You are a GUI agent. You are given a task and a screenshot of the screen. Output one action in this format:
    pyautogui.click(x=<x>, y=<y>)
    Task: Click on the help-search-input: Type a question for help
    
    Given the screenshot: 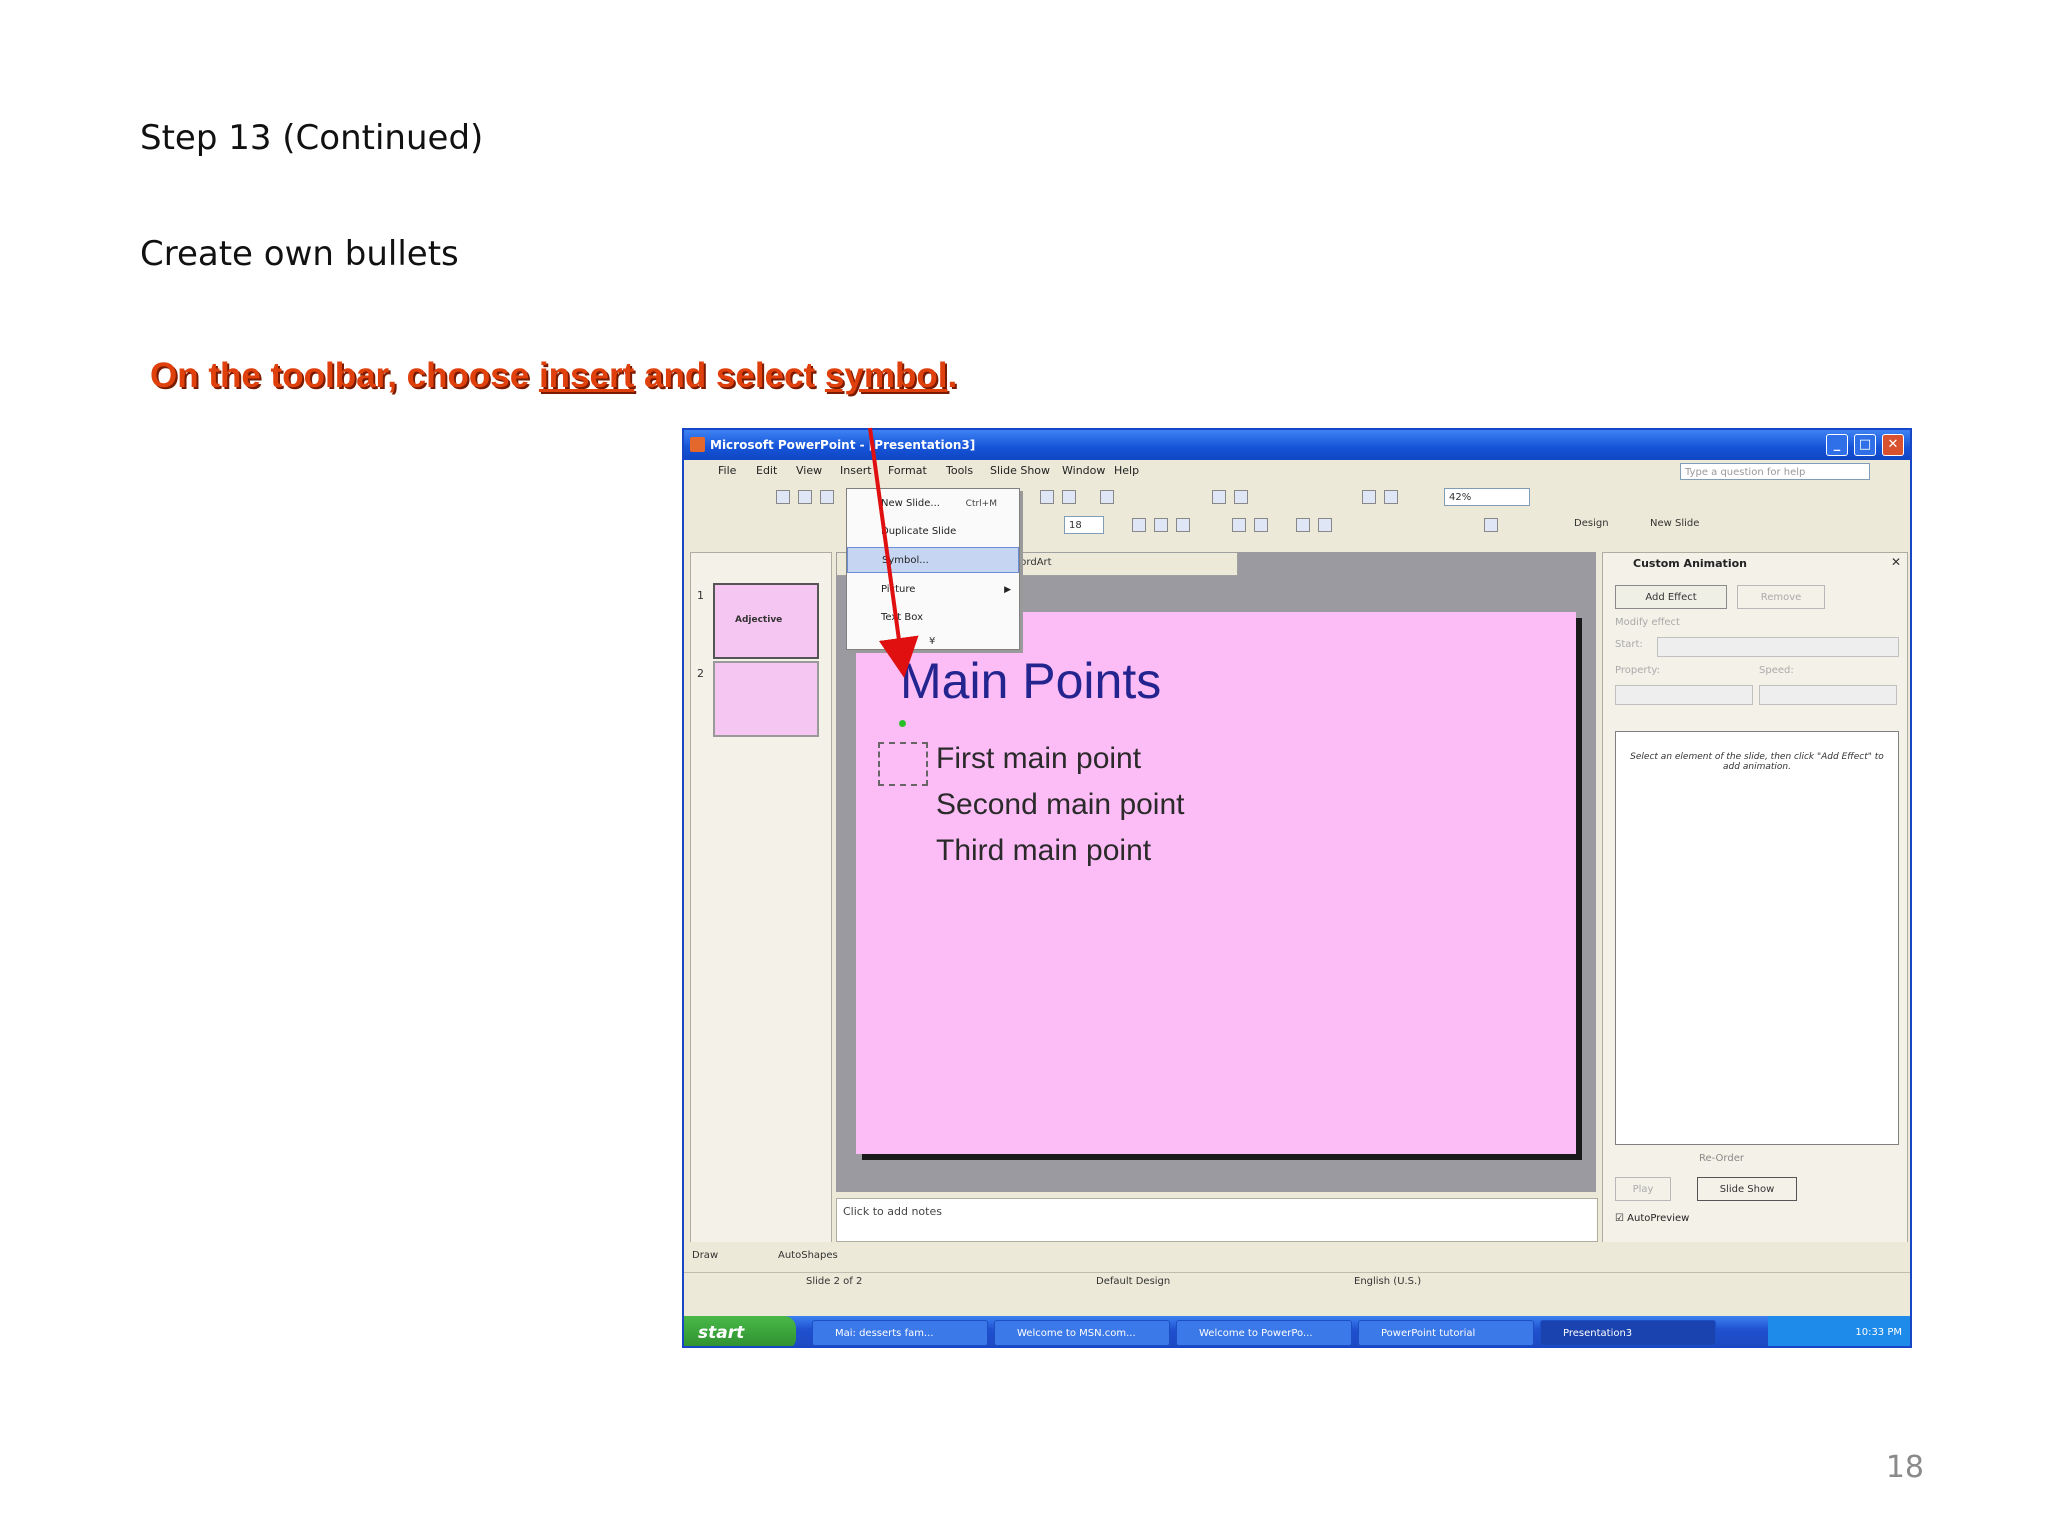 What is the action you would take?
    pyautogui.click(x=1775, y=471)
    